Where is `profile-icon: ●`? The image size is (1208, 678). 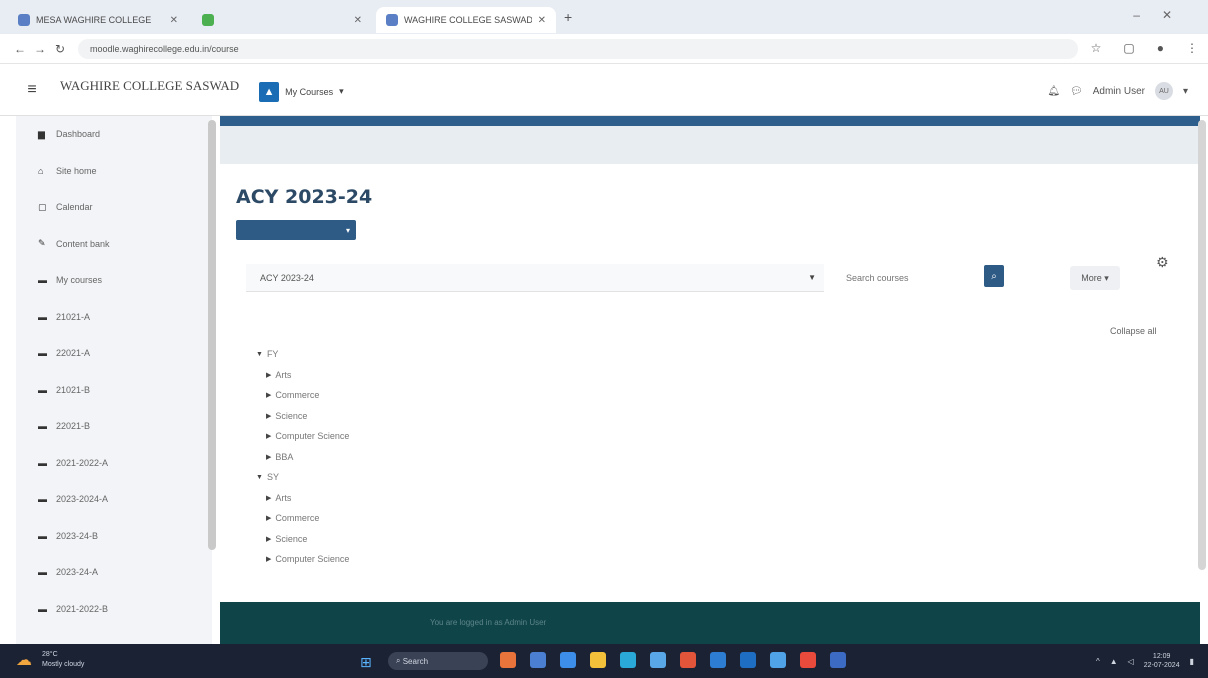
profile-icon: ● is located at coordinates (1160, 48).